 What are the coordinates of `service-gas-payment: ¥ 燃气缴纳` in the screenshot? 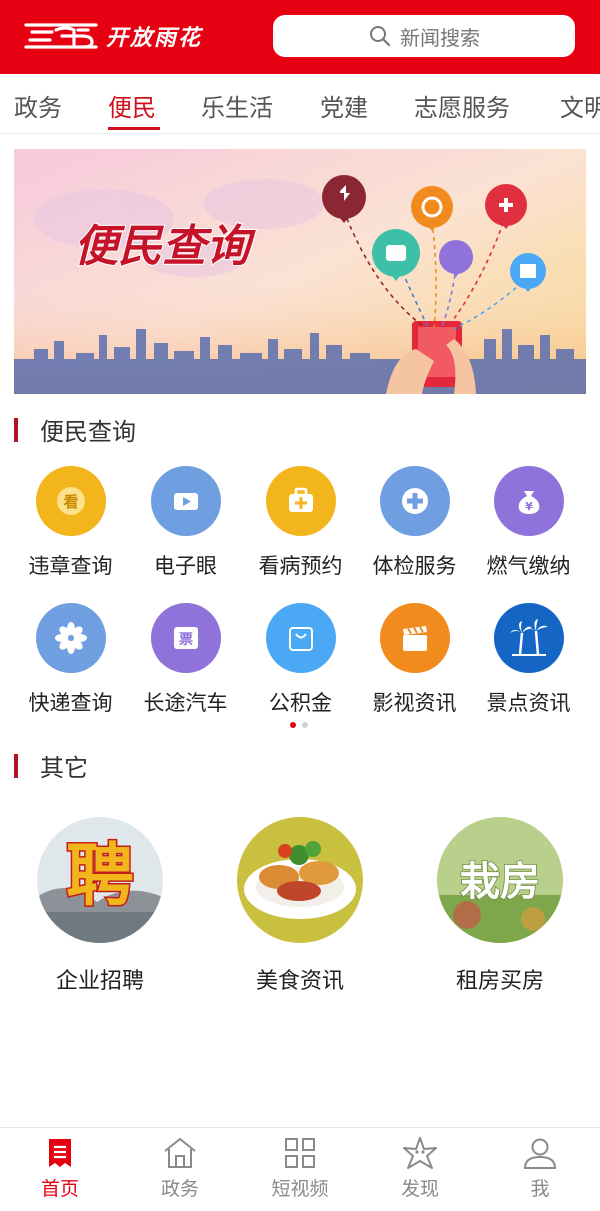 It's located at (528, 523).